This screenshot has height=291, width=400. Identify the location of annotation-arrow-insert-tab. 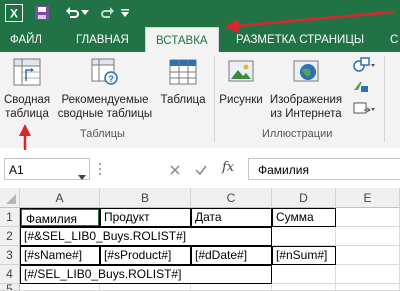
(309, 21).